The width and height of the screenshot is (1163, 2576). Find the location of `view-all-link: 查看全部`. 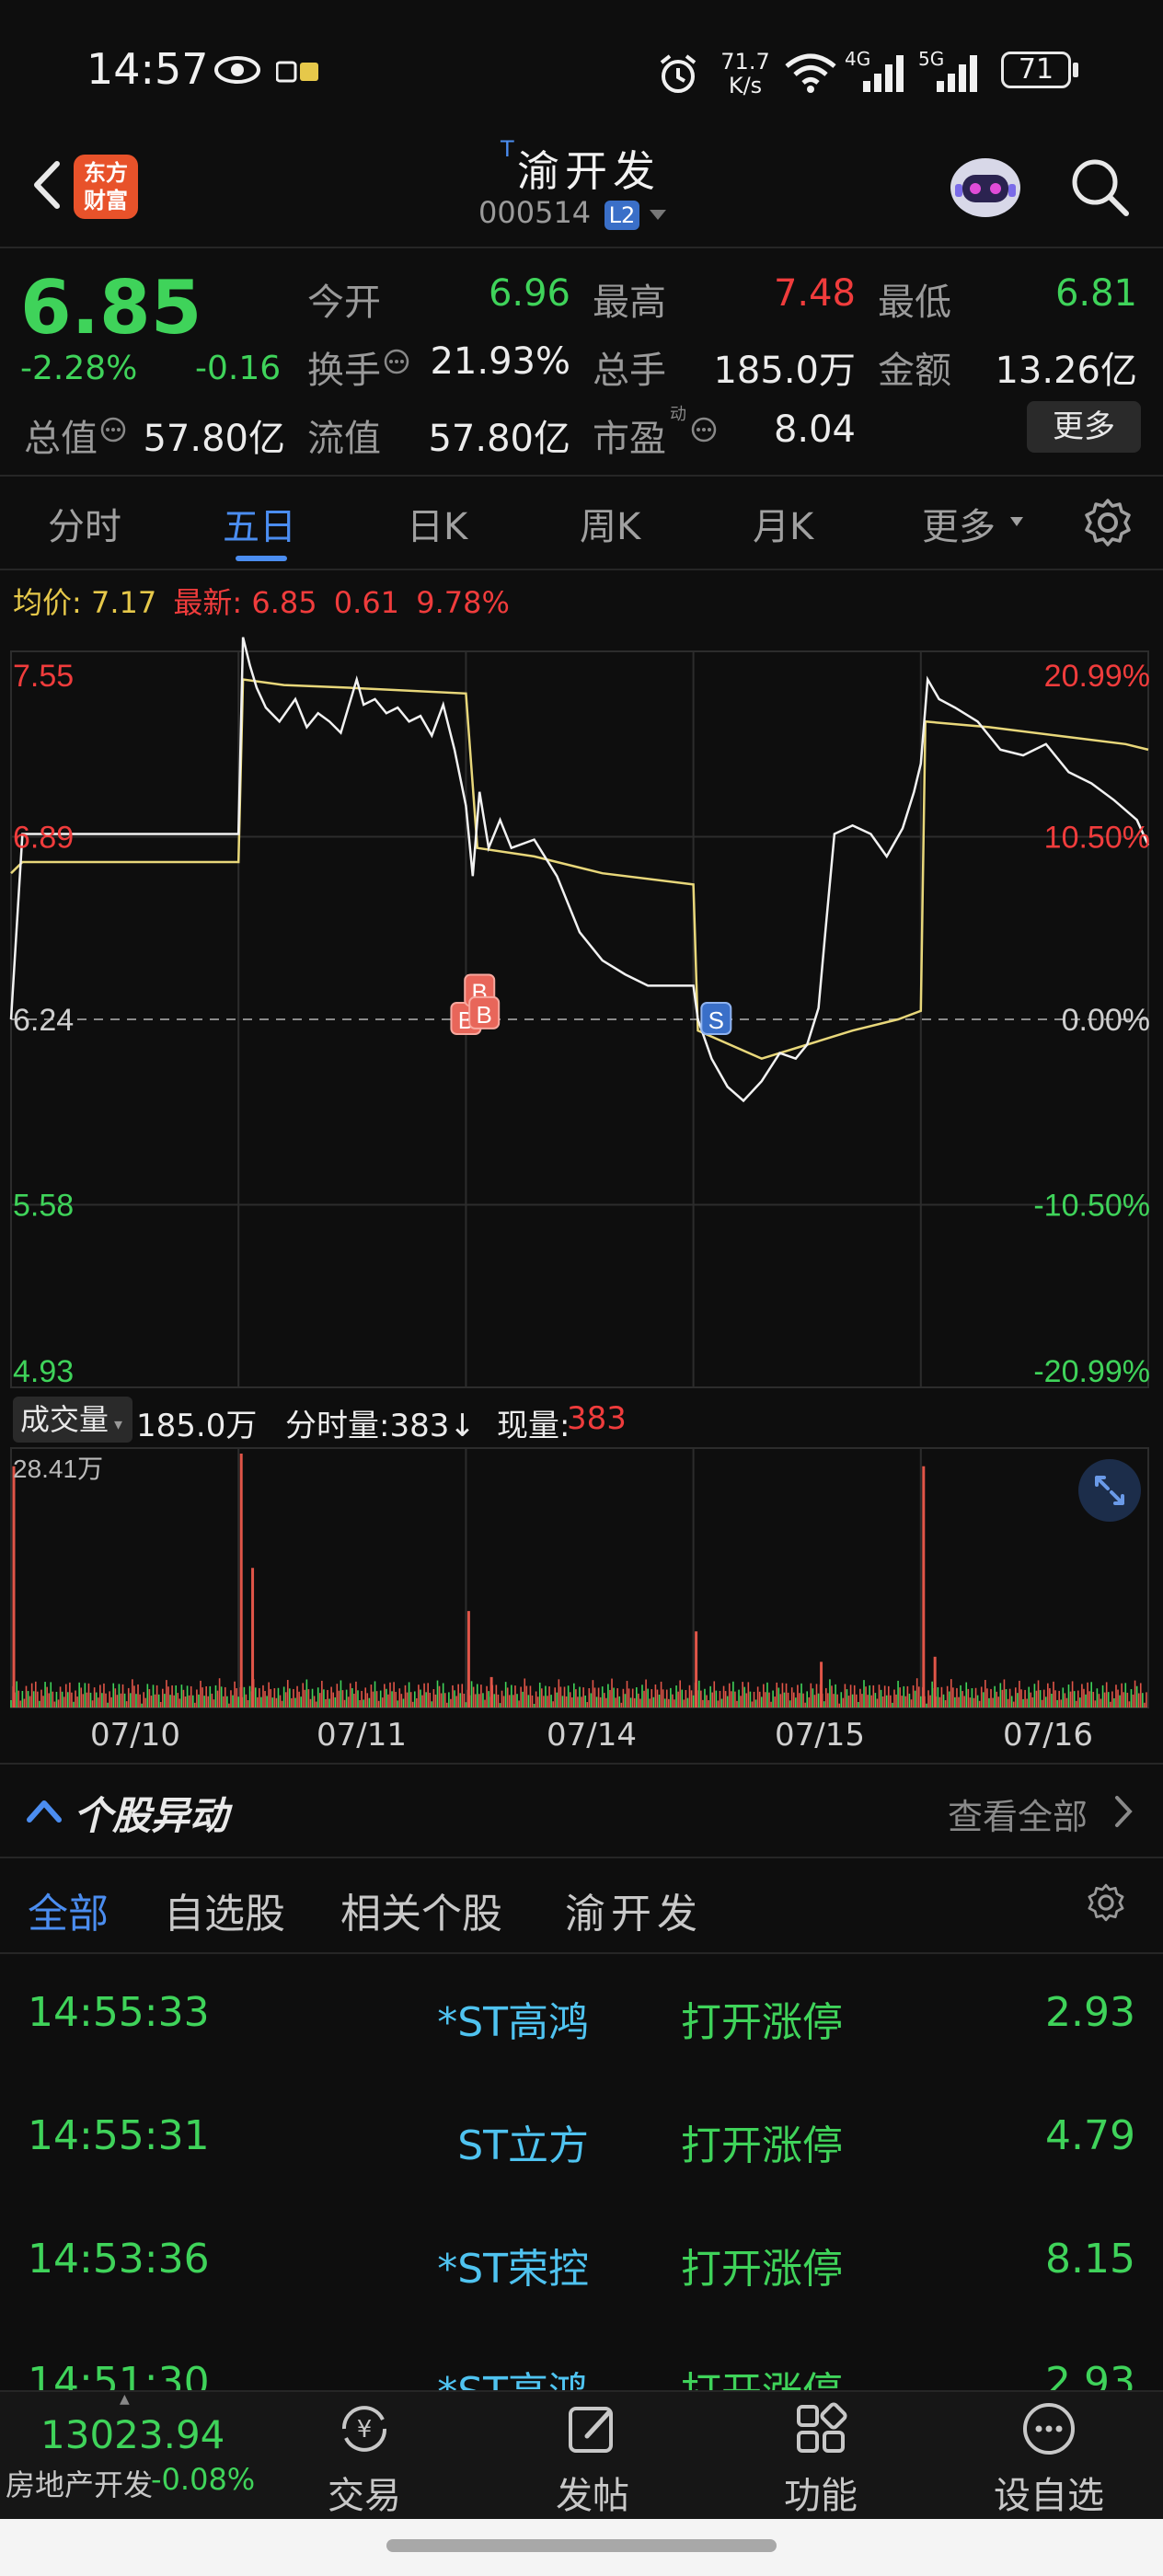

view-all-link: 查看全部 is located at coordinates (1018, 1813).